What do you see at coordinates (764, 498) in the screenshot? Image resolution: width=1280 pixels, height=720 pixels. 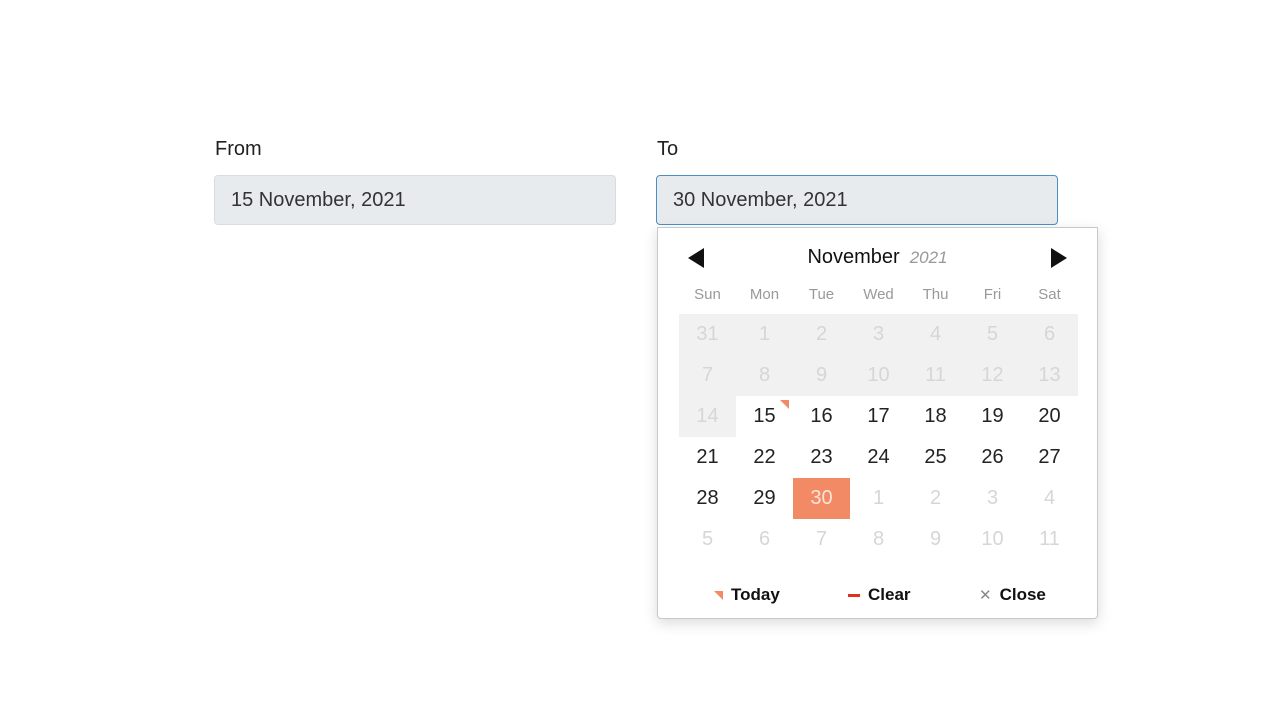 I see `day-cell: 29` at bounding box center [764, 498].